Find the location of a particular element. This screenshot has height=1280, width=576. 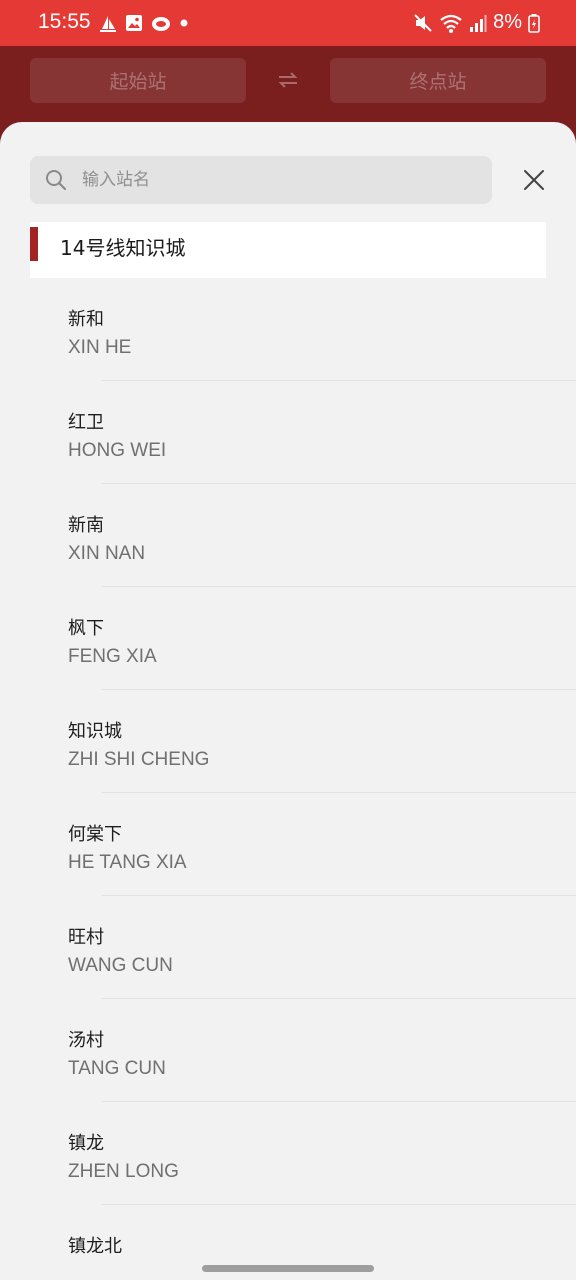

station-name: 镇龙 is located at coordinates (86, 1143).